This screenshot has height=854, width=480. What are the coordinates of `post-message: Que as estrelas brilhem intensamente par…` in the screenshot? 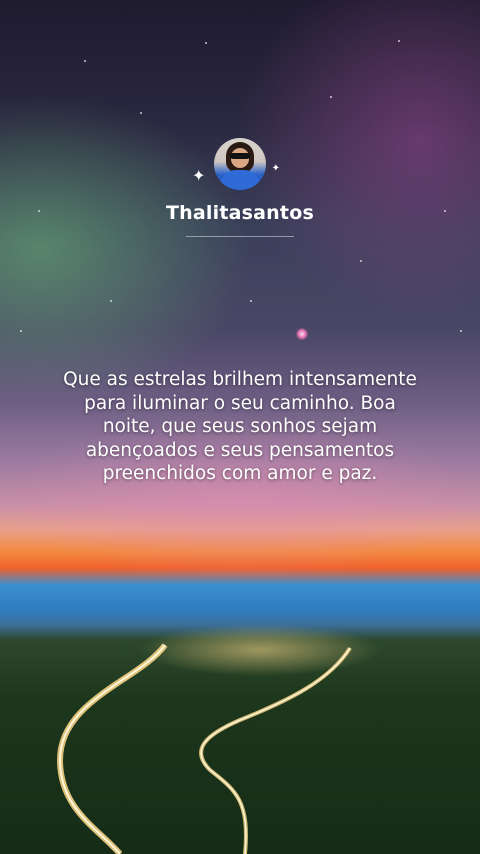 It's located at (240, 426).